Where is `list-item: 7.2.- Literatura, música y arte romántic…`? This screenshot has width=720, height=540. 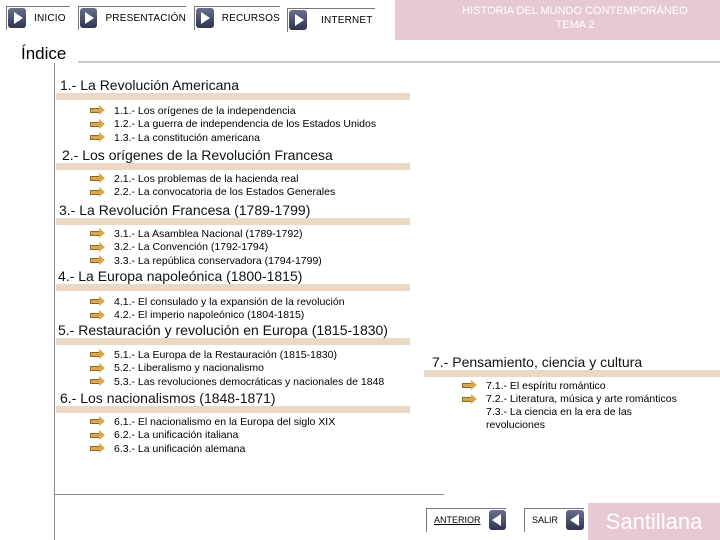 list-item: 7.2.- Literatura, música y arte romántic… is located at coordinates (582, 400).